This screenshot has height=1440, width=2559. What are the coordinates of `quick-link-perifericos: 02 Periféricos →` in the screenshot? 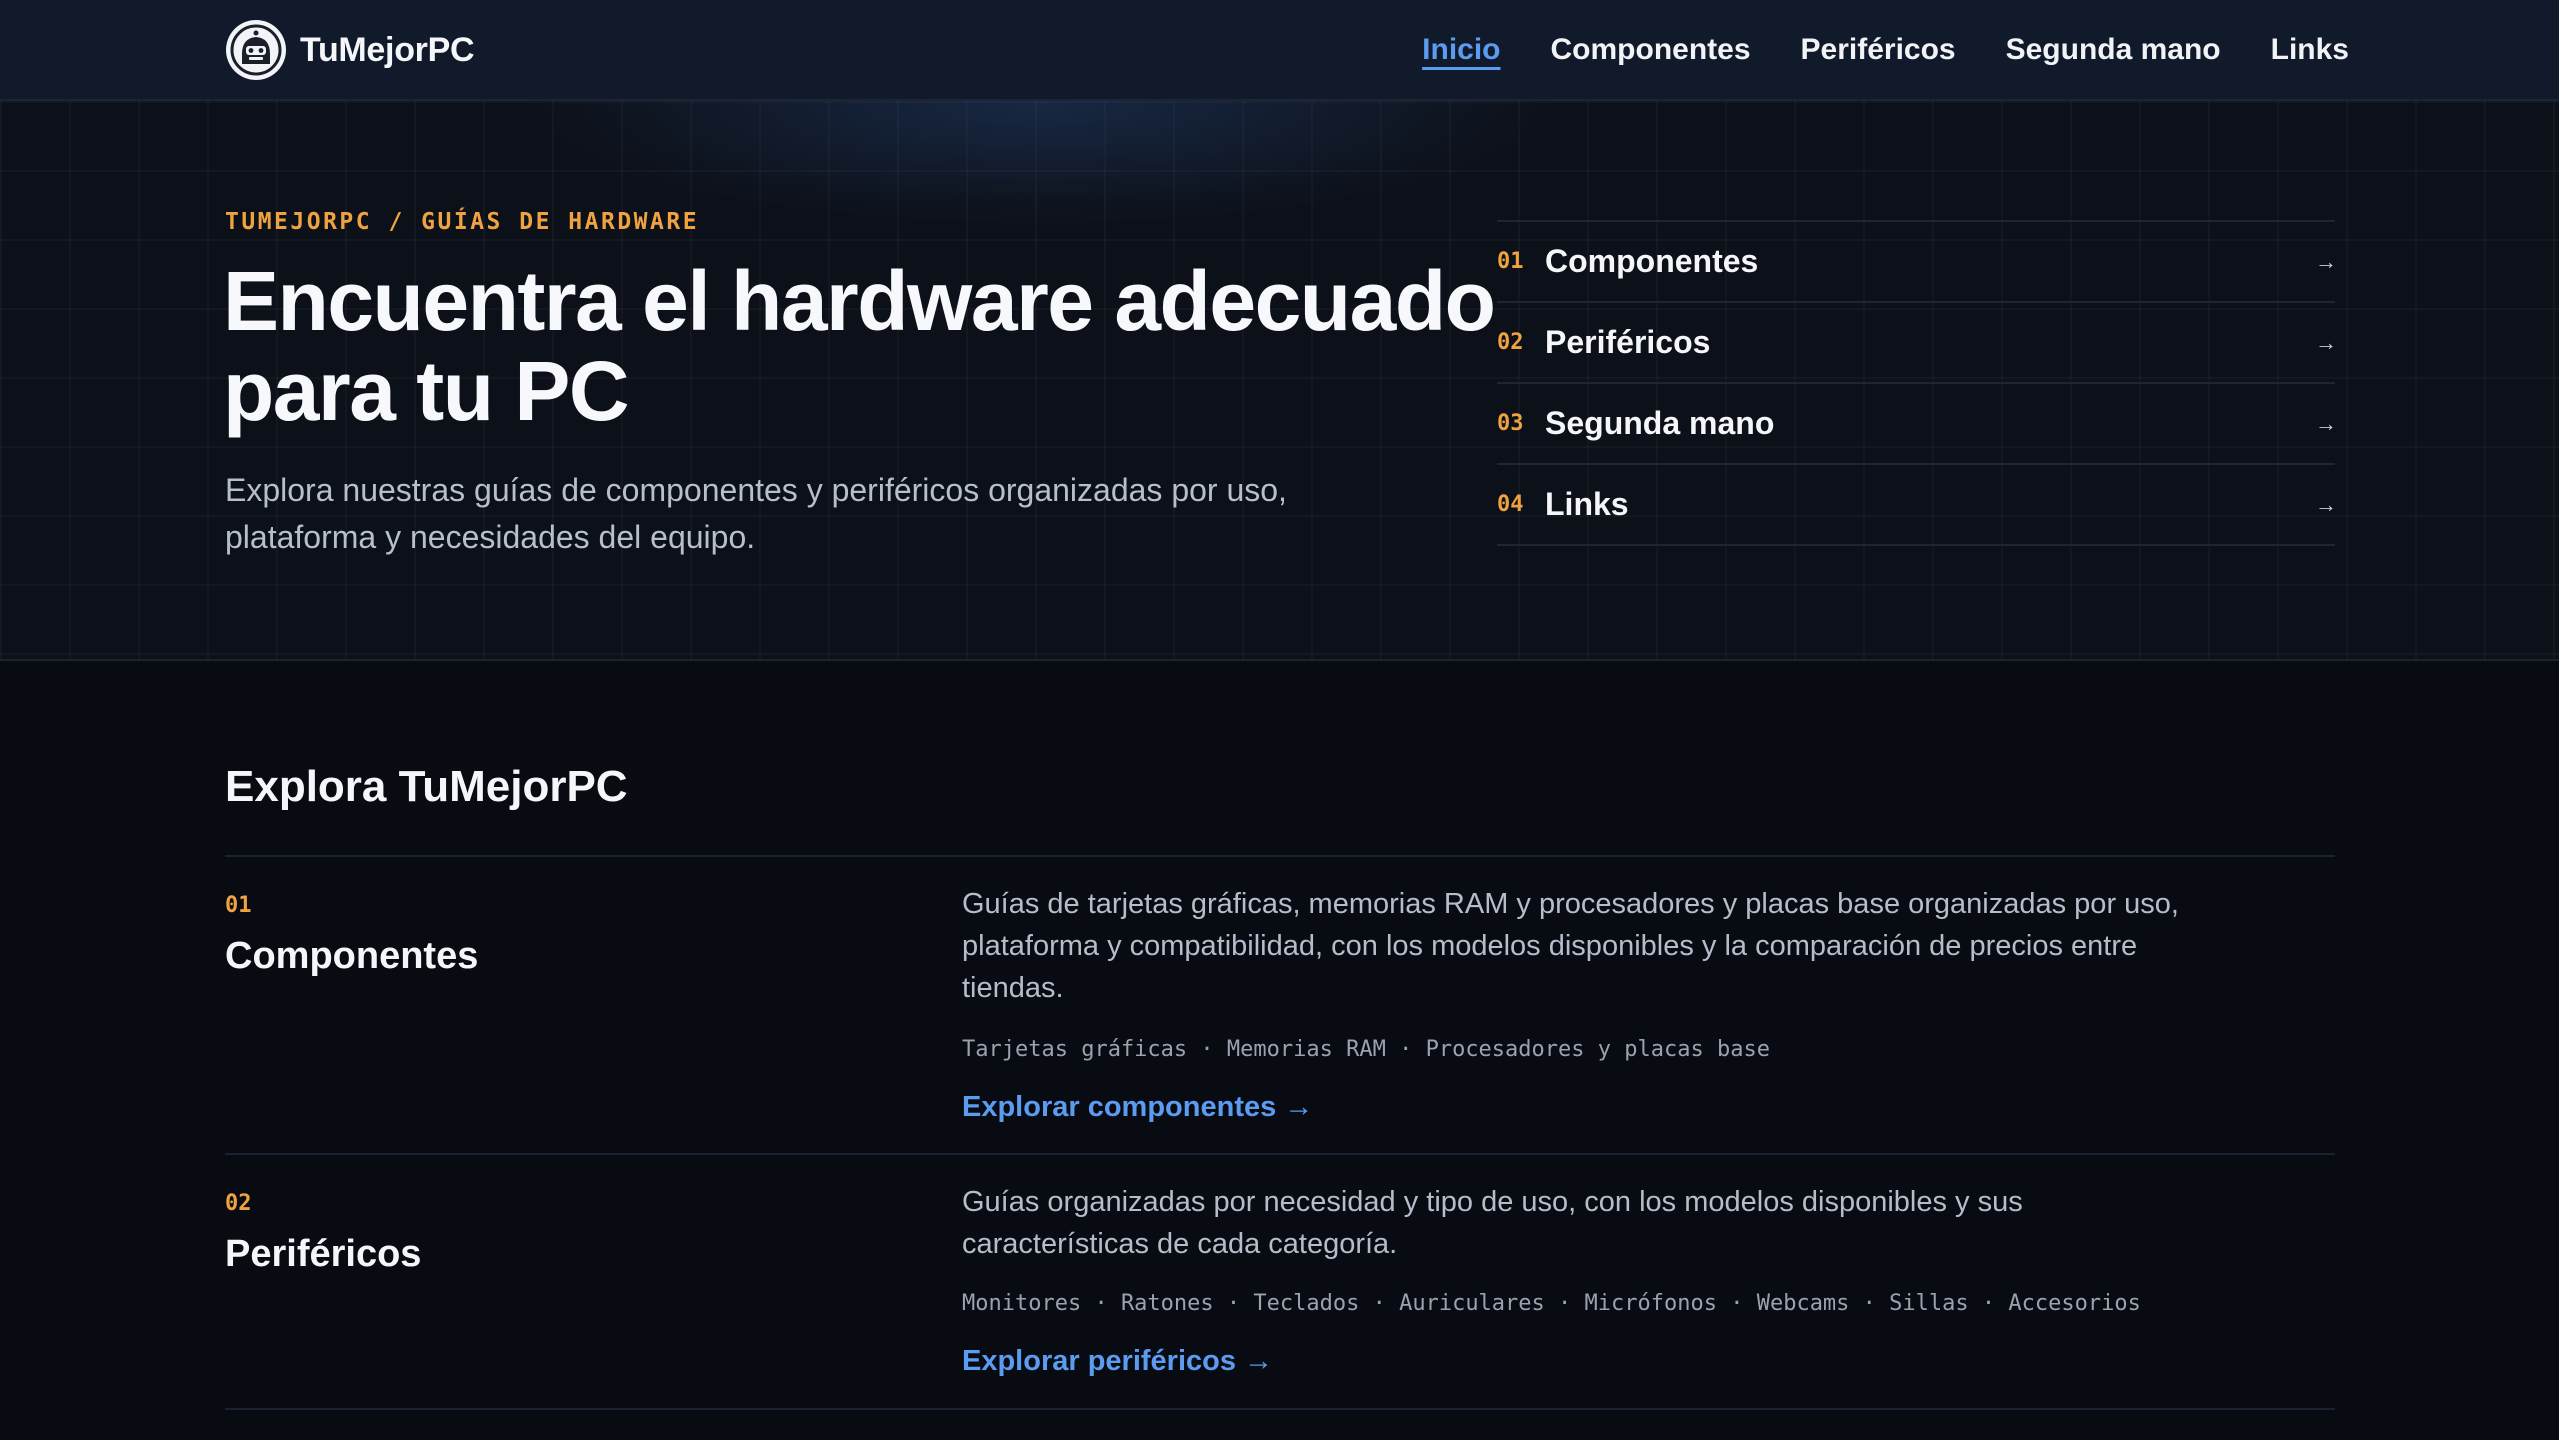 It's located at (1917, 343).